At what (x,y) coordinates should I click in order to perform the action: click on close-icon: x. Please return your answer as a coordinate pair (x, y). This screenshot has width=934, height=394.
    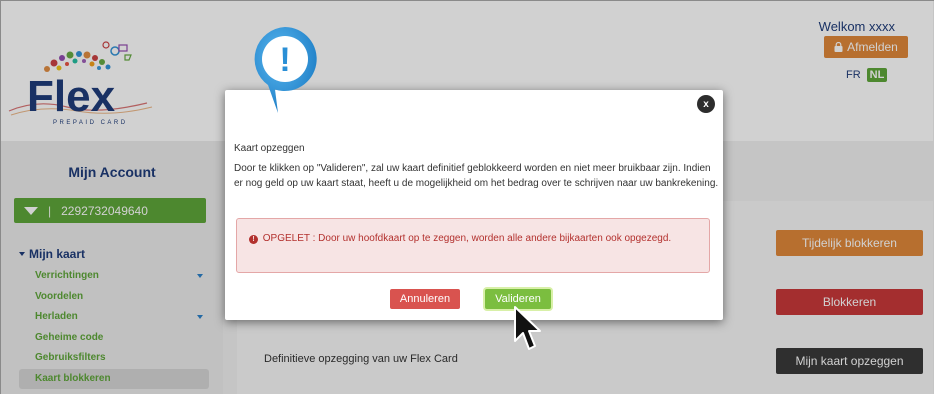
    Looking at the image, I should click on (706, 104).